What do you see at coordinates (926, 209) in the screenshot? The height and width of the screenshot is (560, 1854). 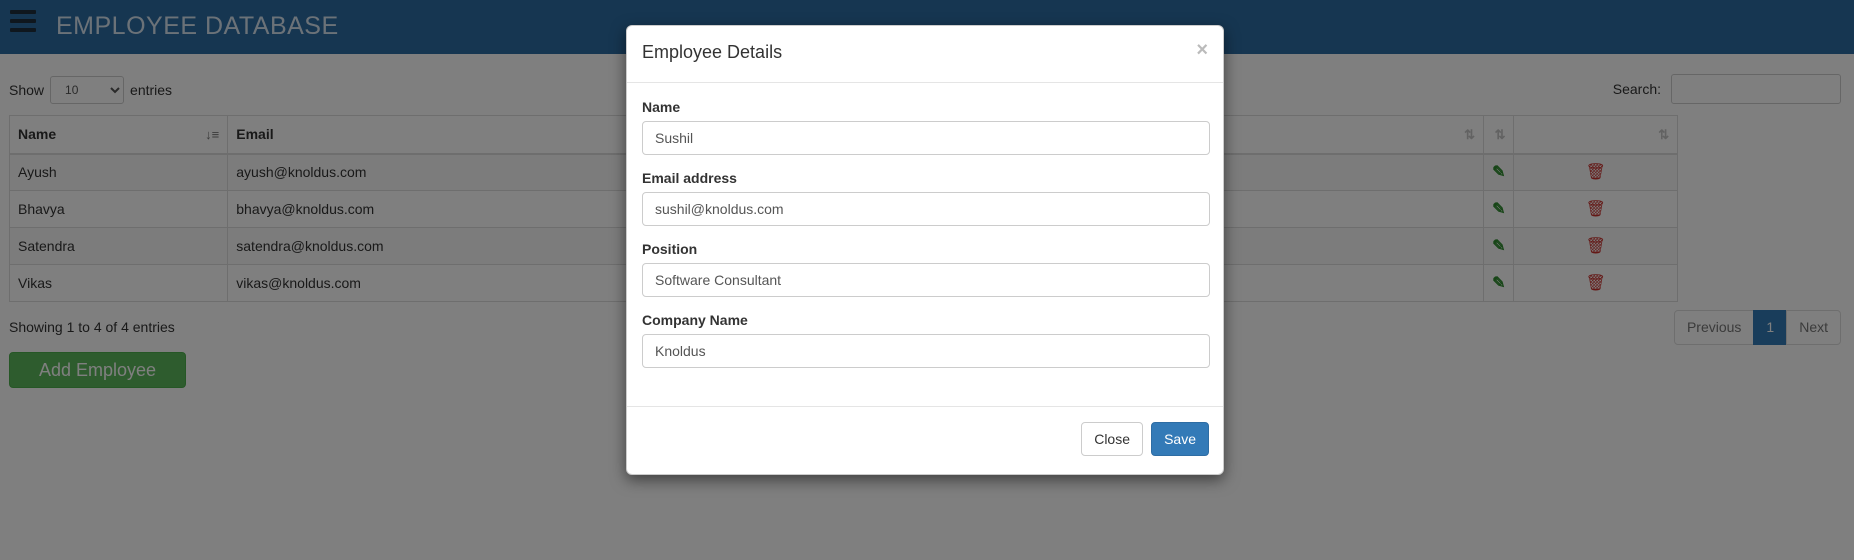 I see `email-field` at bounding box center [926, 209].